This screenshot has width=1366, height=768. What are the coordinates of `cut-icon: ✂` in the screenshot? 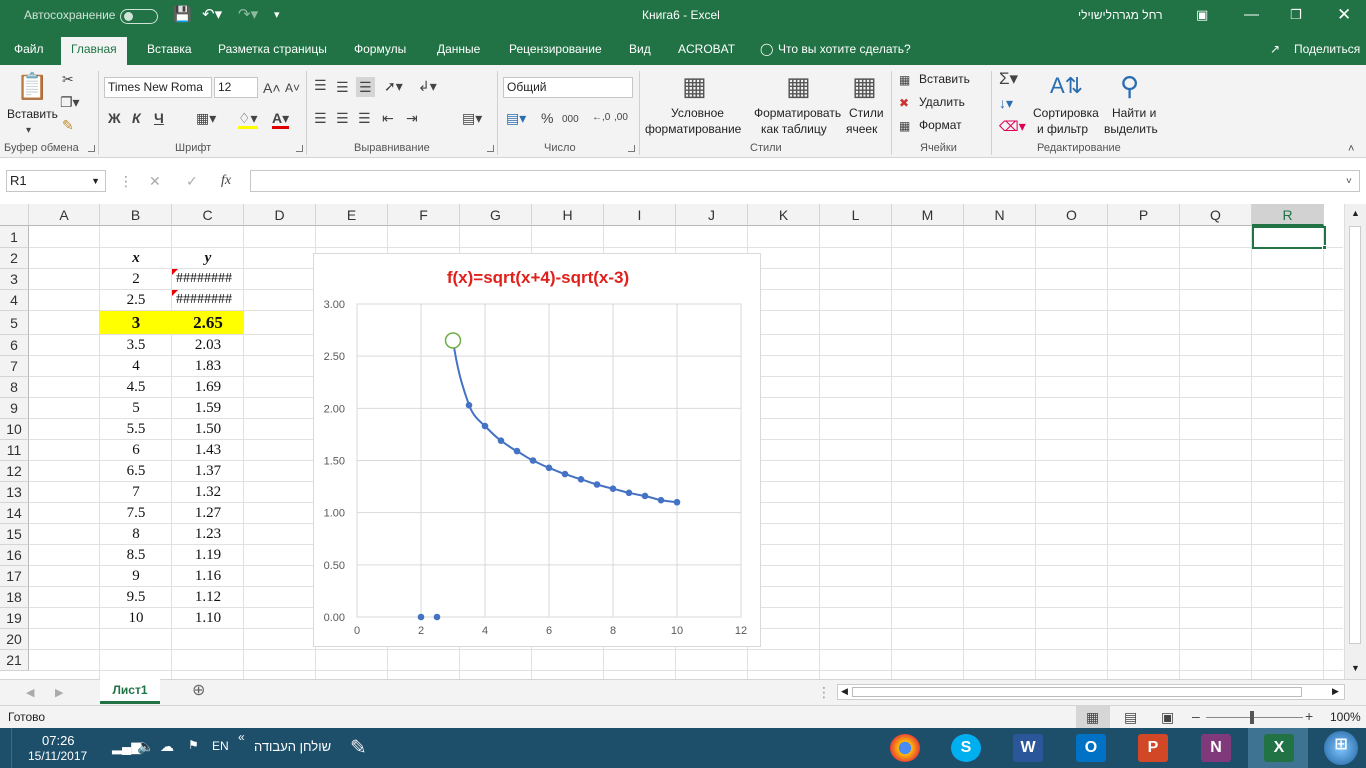 It's located at (68, 79).